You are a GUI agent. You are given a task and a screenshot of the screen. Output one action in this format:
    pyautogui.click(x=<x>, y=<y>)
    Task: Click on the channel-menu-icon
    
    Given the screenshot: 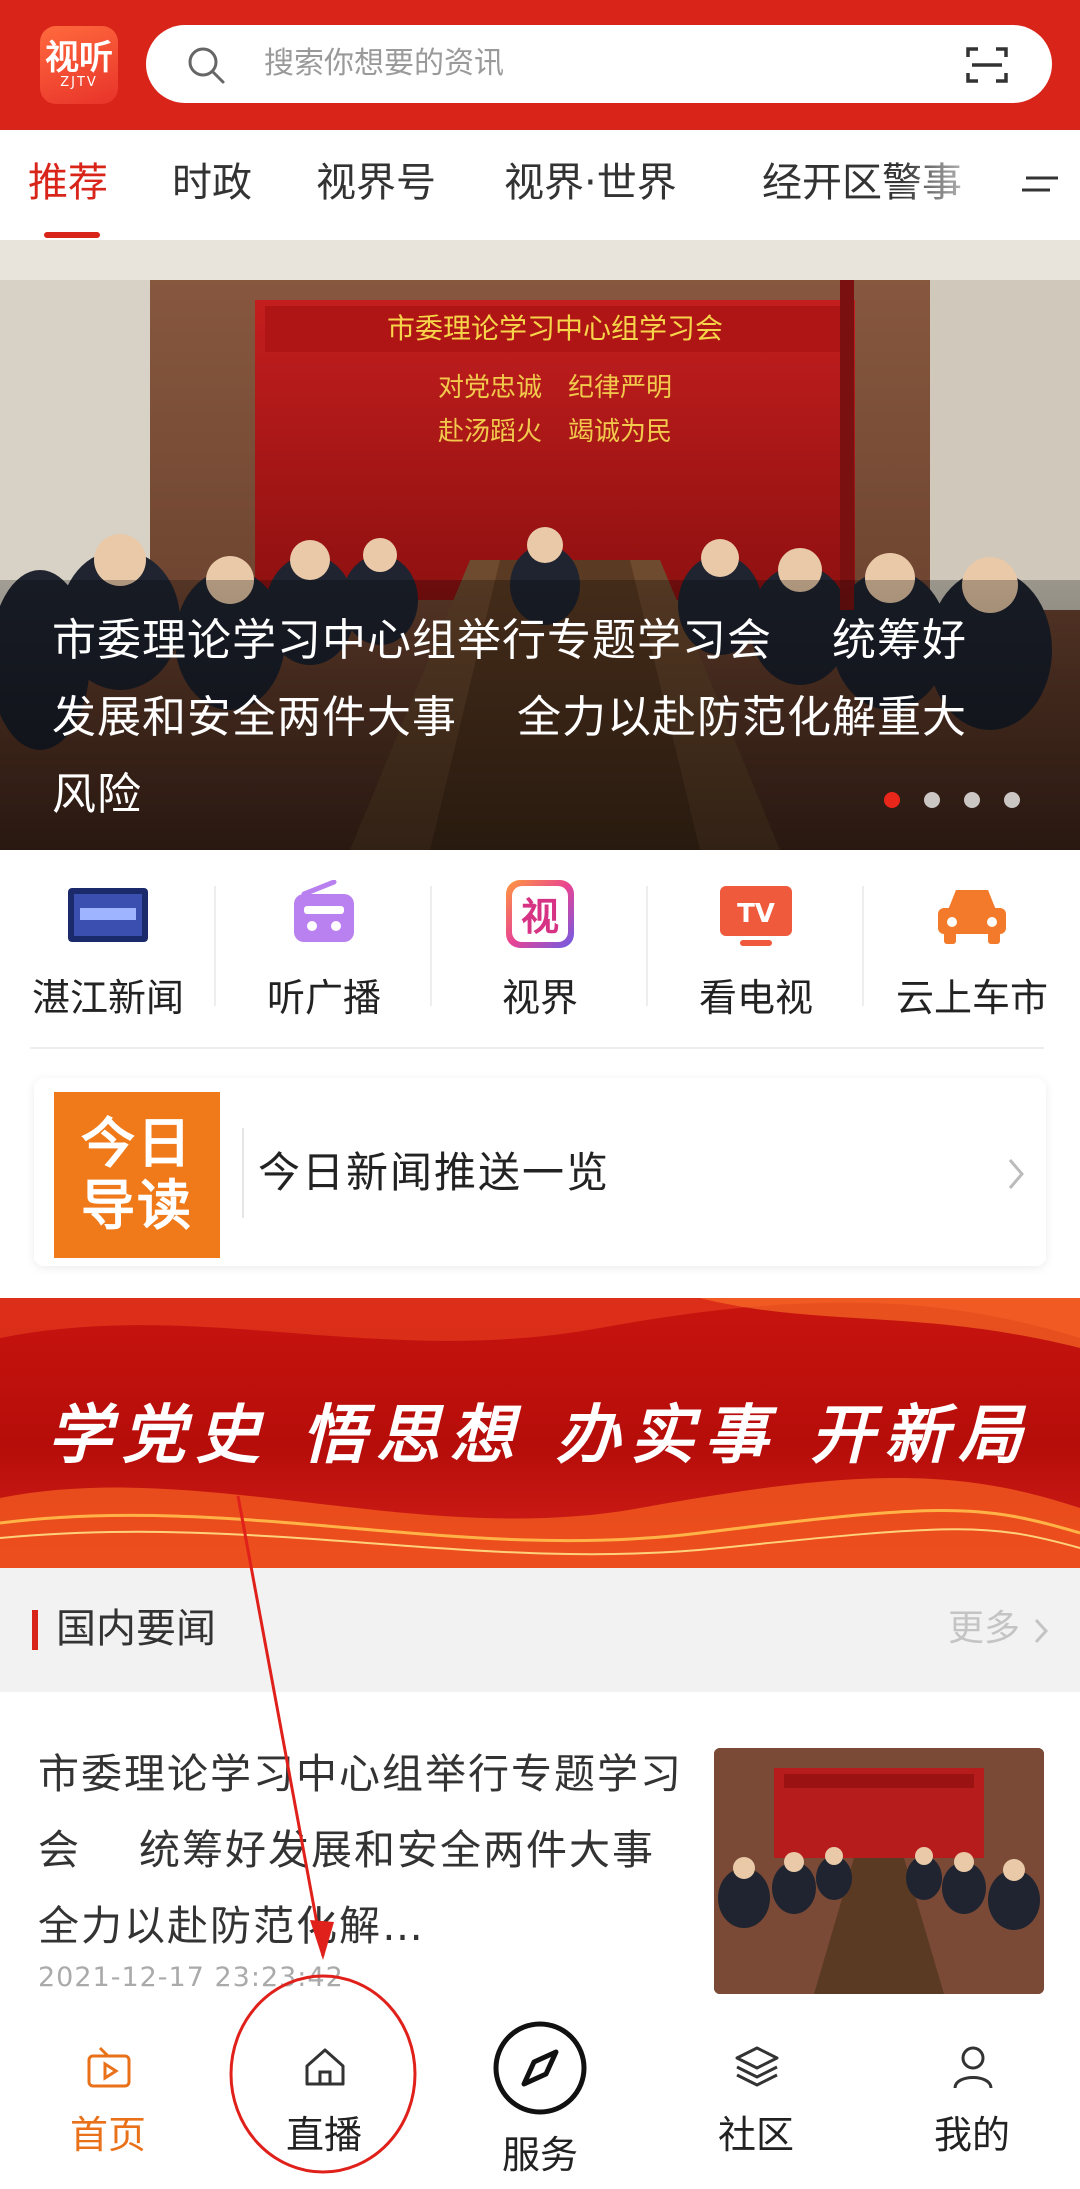 What is the action you would take?
    pyautogui.click(x=1040, y=187)
    